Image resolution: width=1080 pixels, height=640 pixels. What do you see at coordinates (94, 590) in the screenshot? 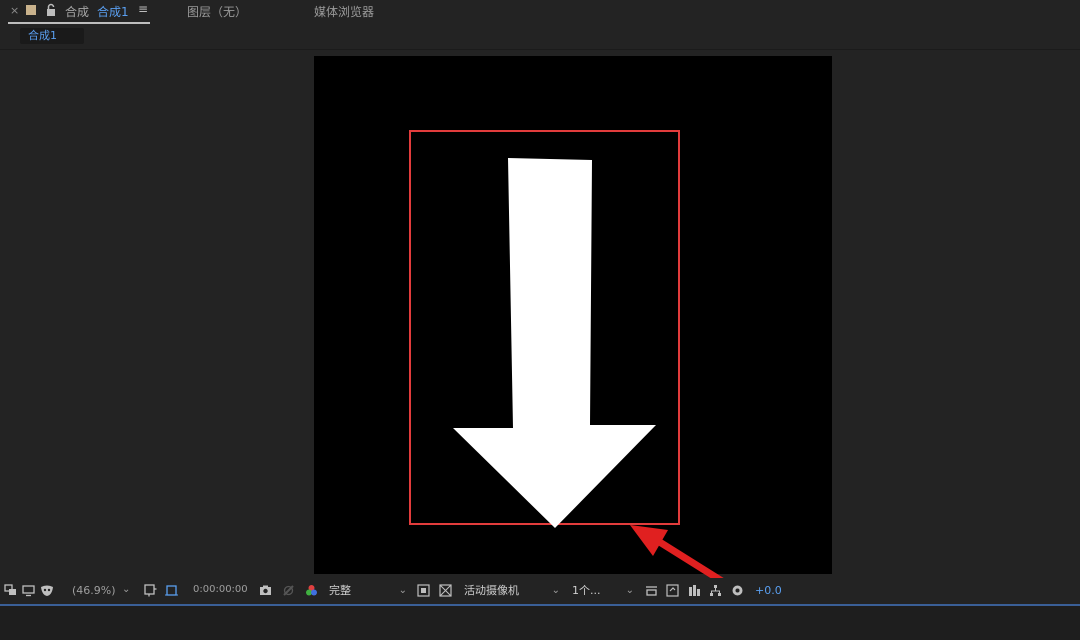
I see `zoom-level: (46.9%)` at bounding box center [94, 590].